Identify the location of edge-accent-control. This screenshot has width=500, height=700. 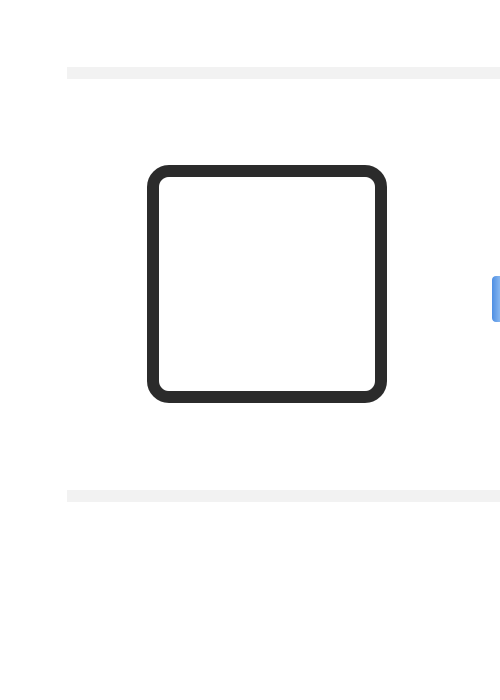
(496, 299).